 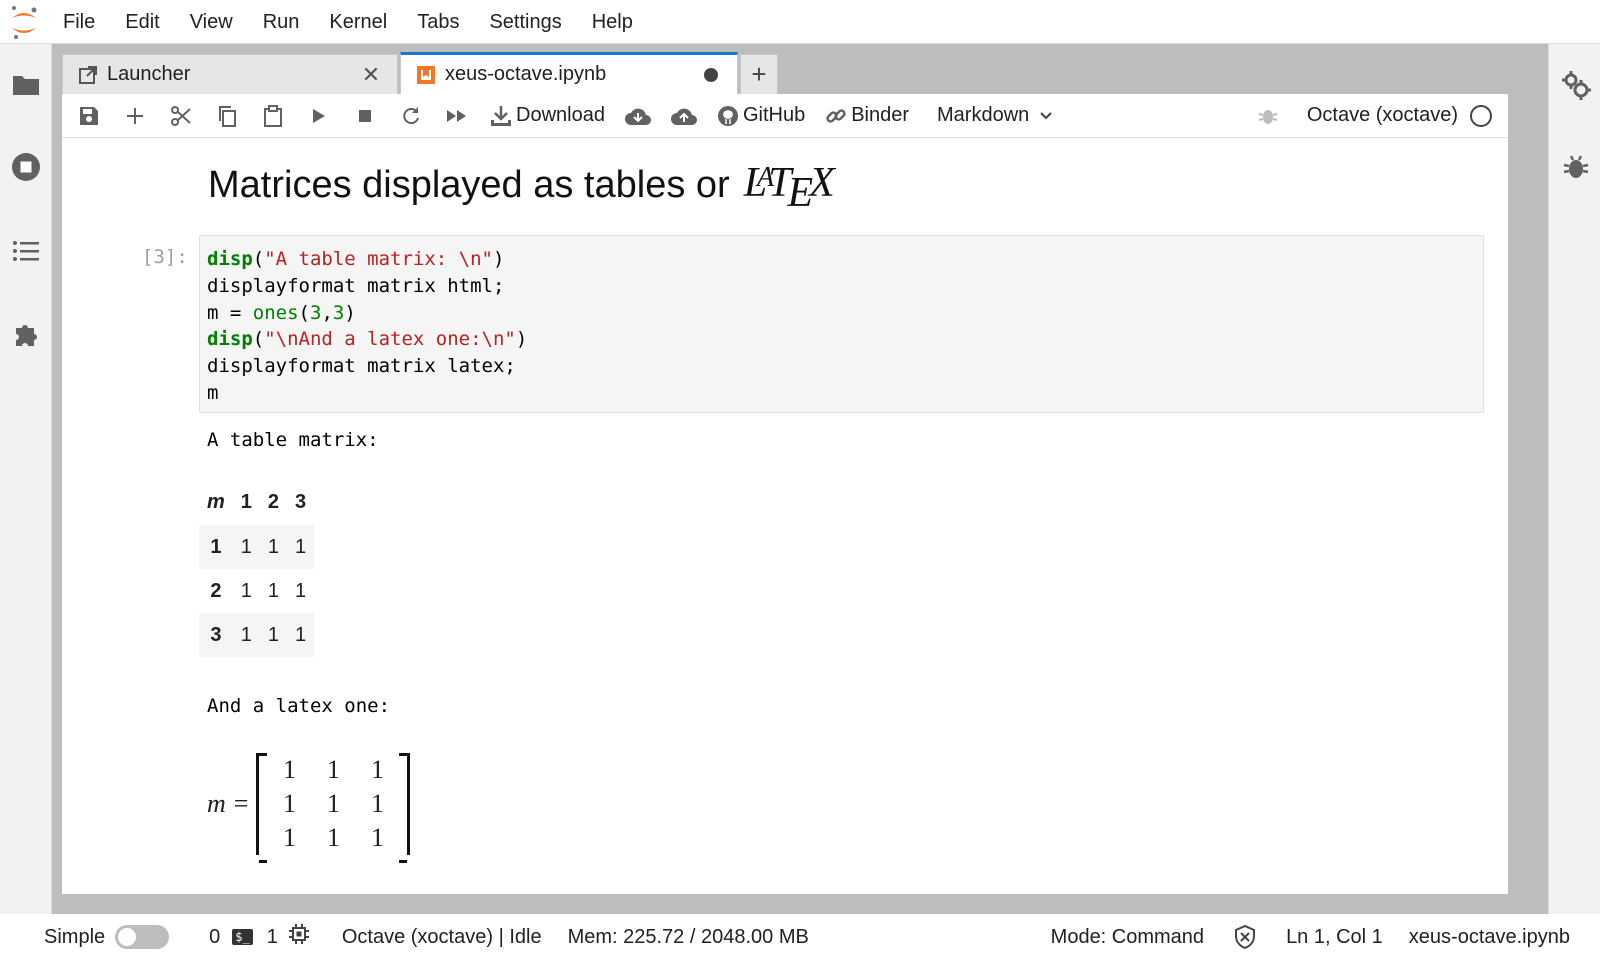 What do you see at coordinates (256, 502) in the screenshot?
I see `table-header-row: m 1 2 3` at bounding box center [256, 502].